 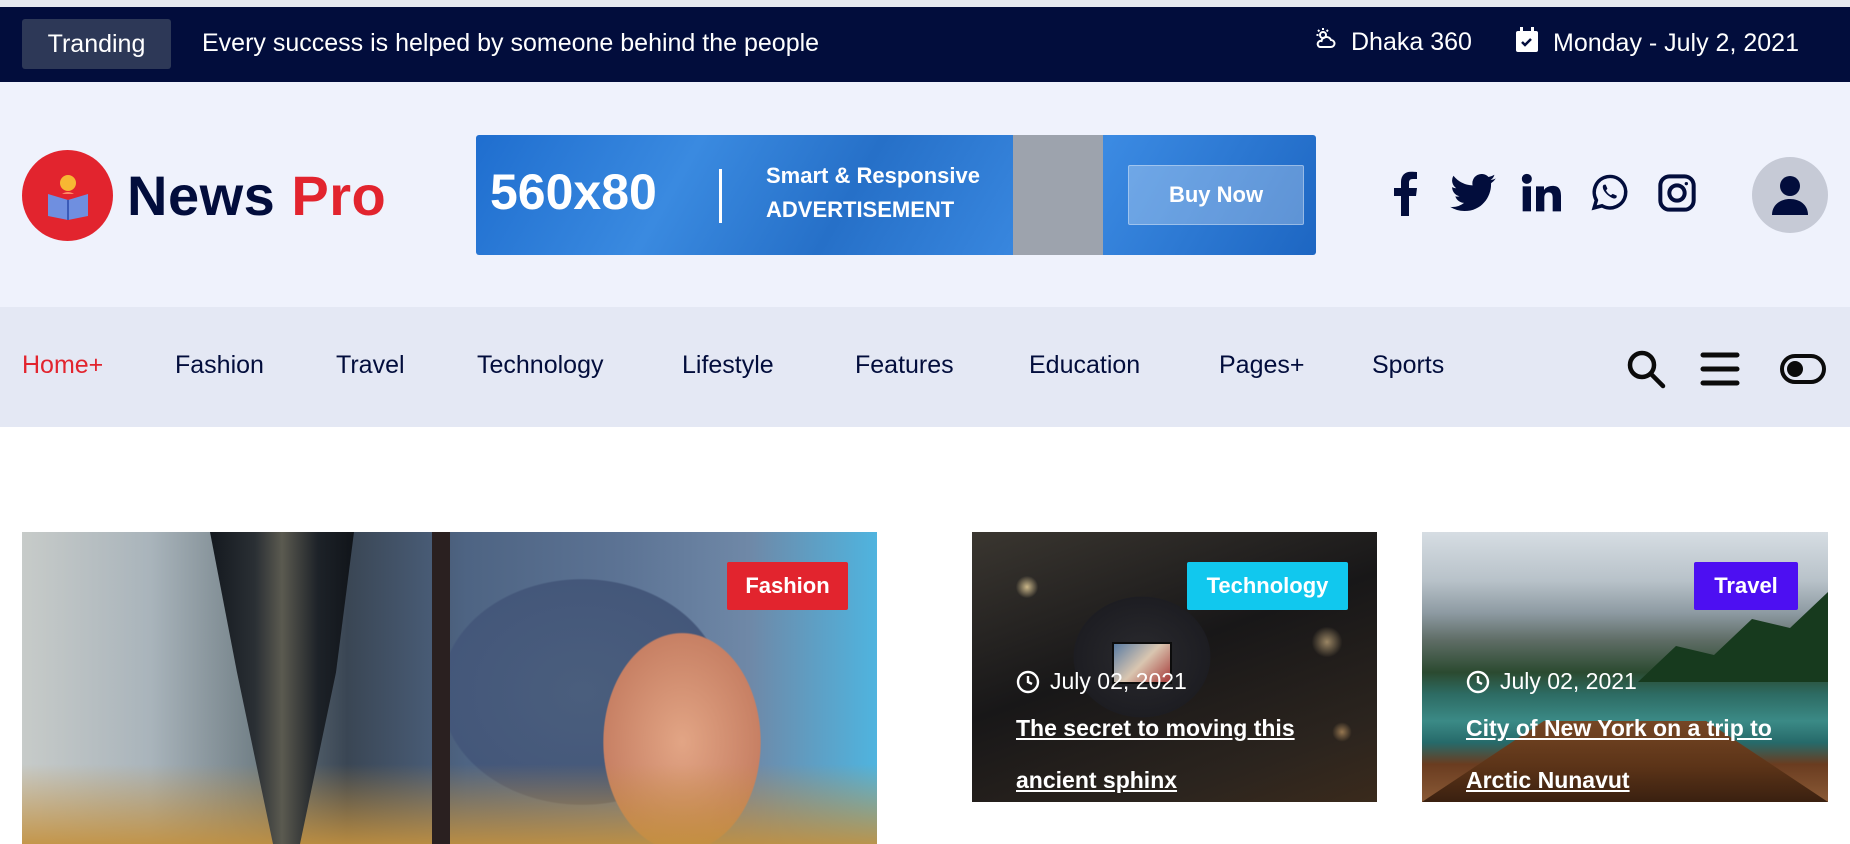 I want to click on nav-item-technology: Technology, so click(x=540, y=365).